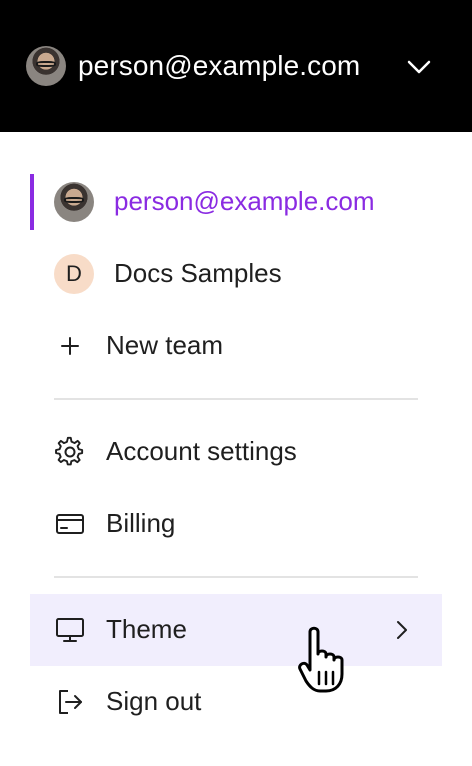 The width and height of the screenshot is (472, 766). What do you see at coordinates (236, 346) in the screenshot?
I see `new-team-button: New team` at bounding box center [236, 346].